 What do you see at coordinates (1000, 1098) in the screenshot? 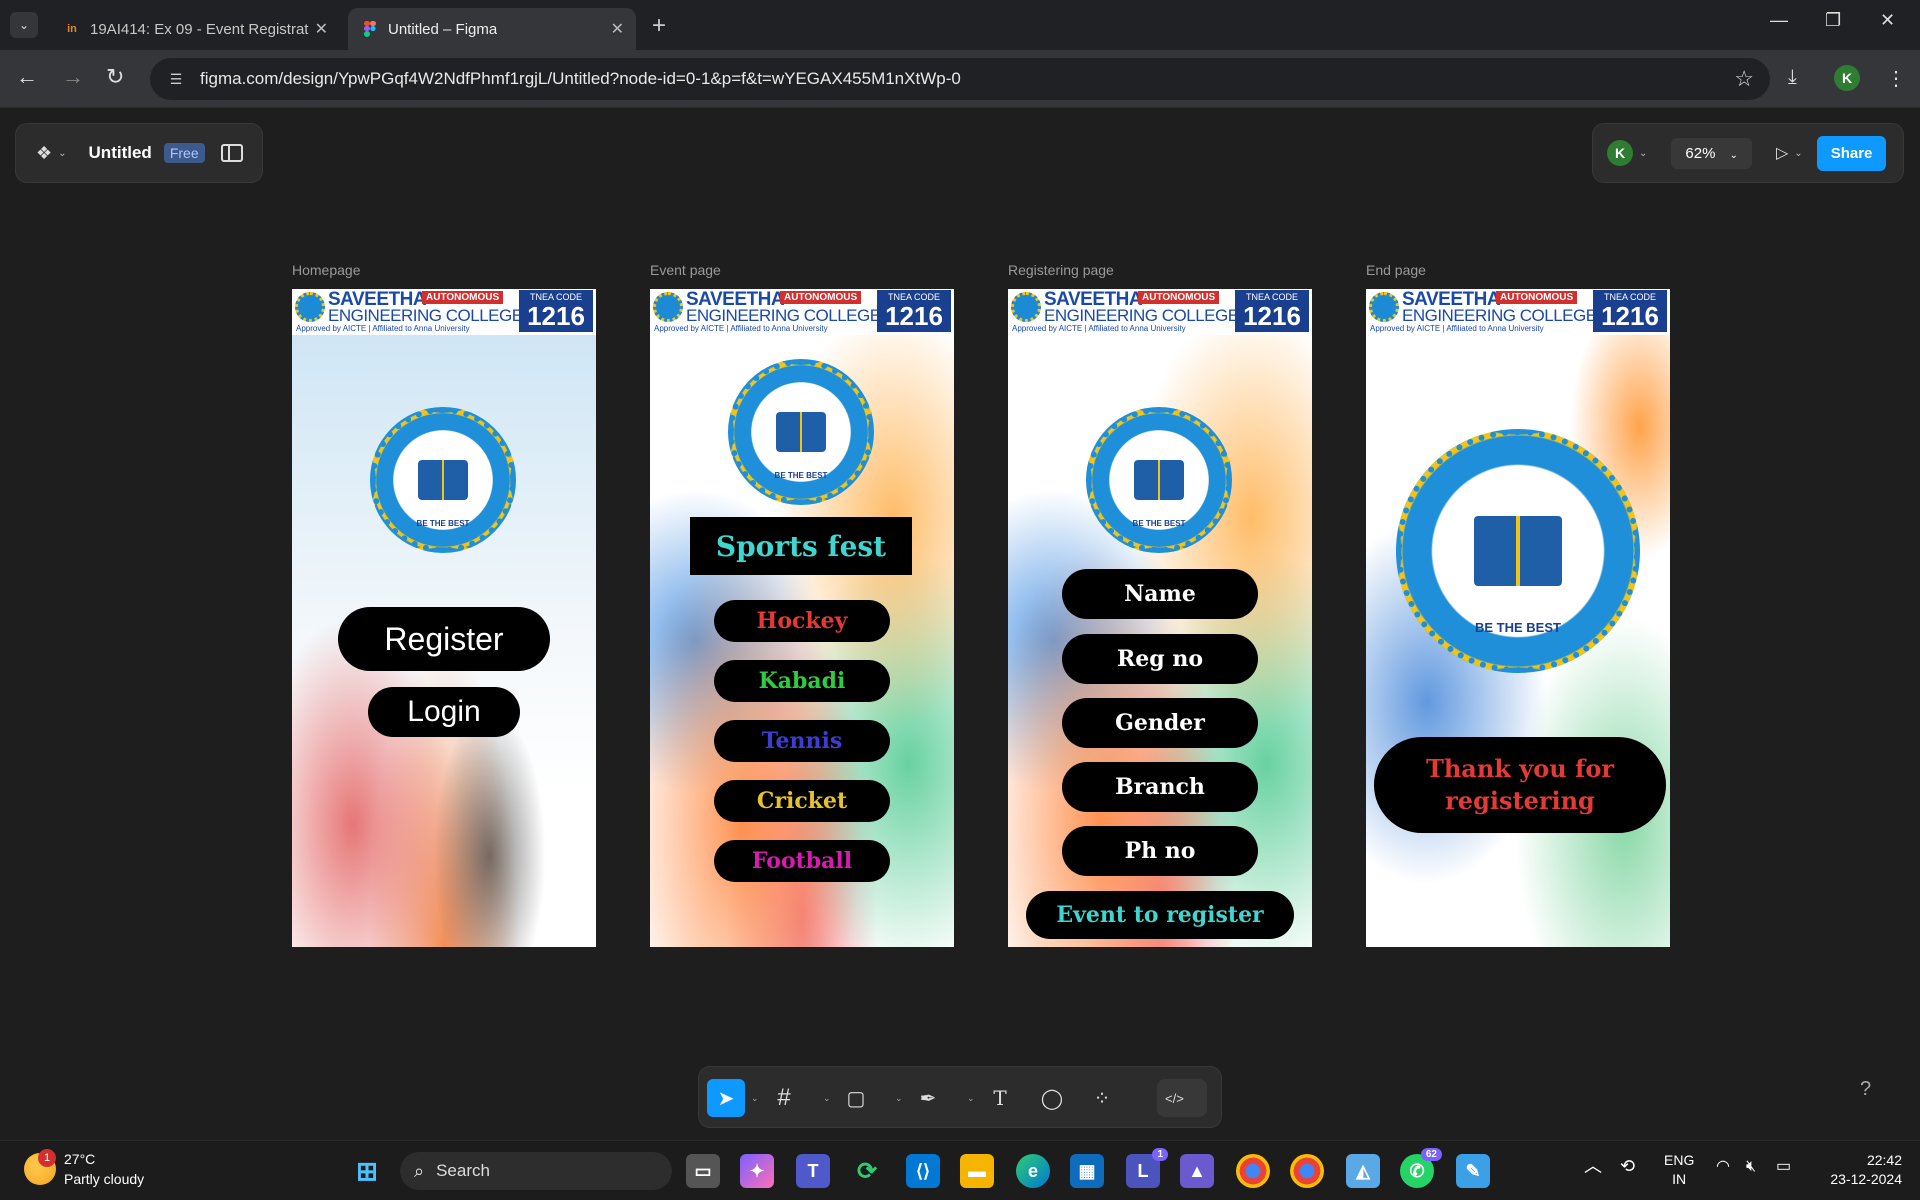
I see `text-tool-icon: T` at bounding box center [1000, 1098].